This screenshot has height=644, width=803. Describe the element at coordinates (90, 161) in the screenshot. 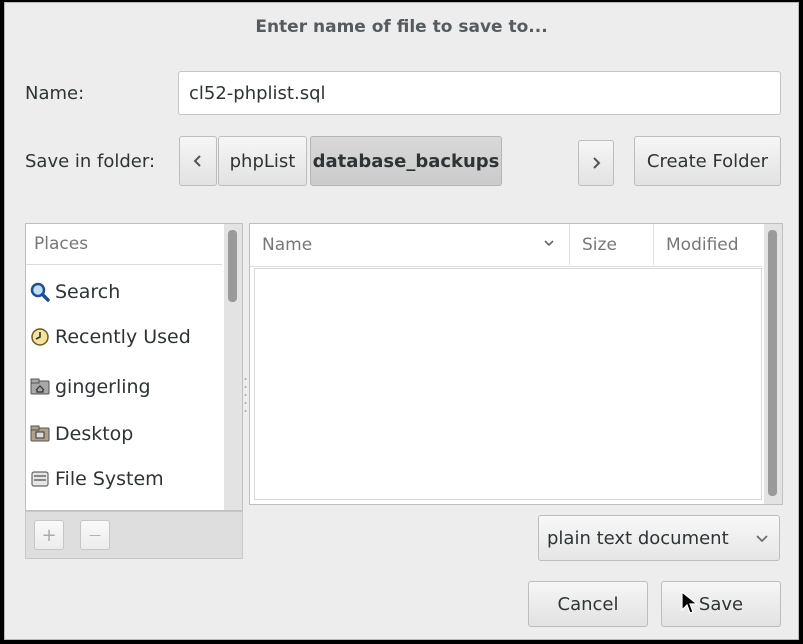

I see `save-in-folder-label: Save in folder:` at that location.